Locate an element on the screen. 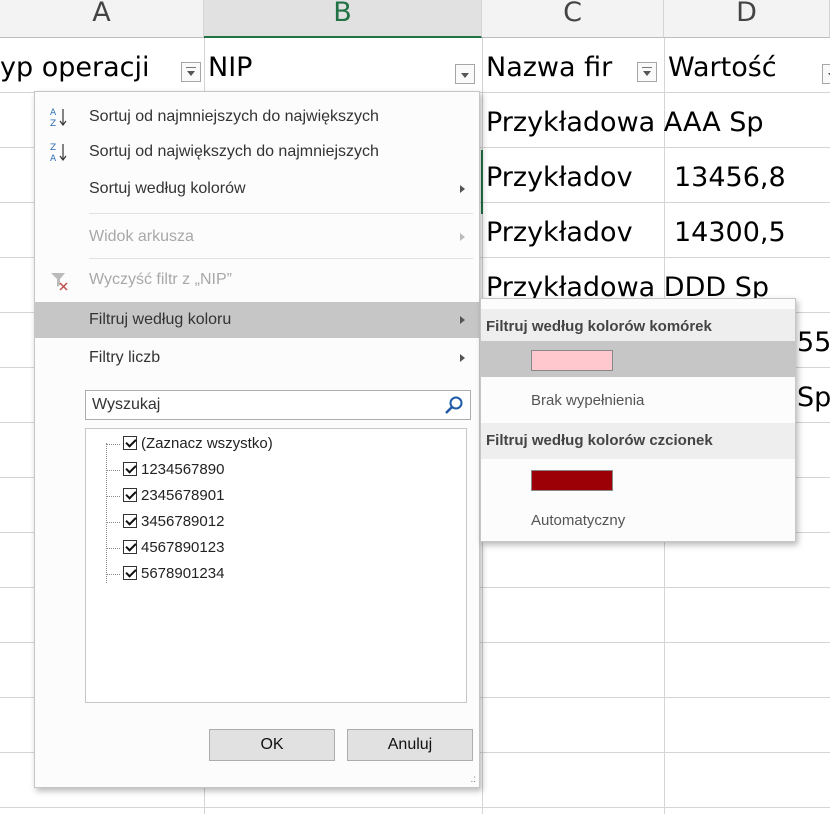 This screenshot has height=814, width=830. header-cell-operation-type: yp operacji is located at coordinates (100, 68).